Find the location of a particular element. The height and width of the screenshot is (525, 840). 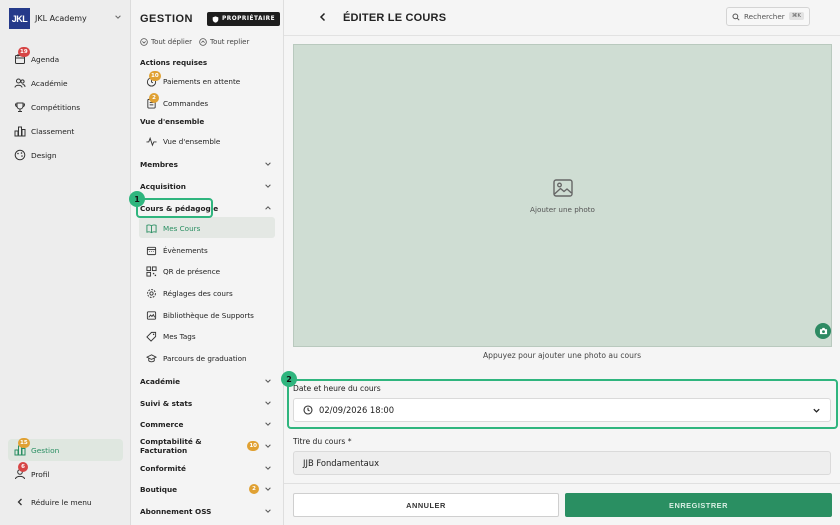

expand-all-button: Tout déplier is located at coordinates (166, 42).